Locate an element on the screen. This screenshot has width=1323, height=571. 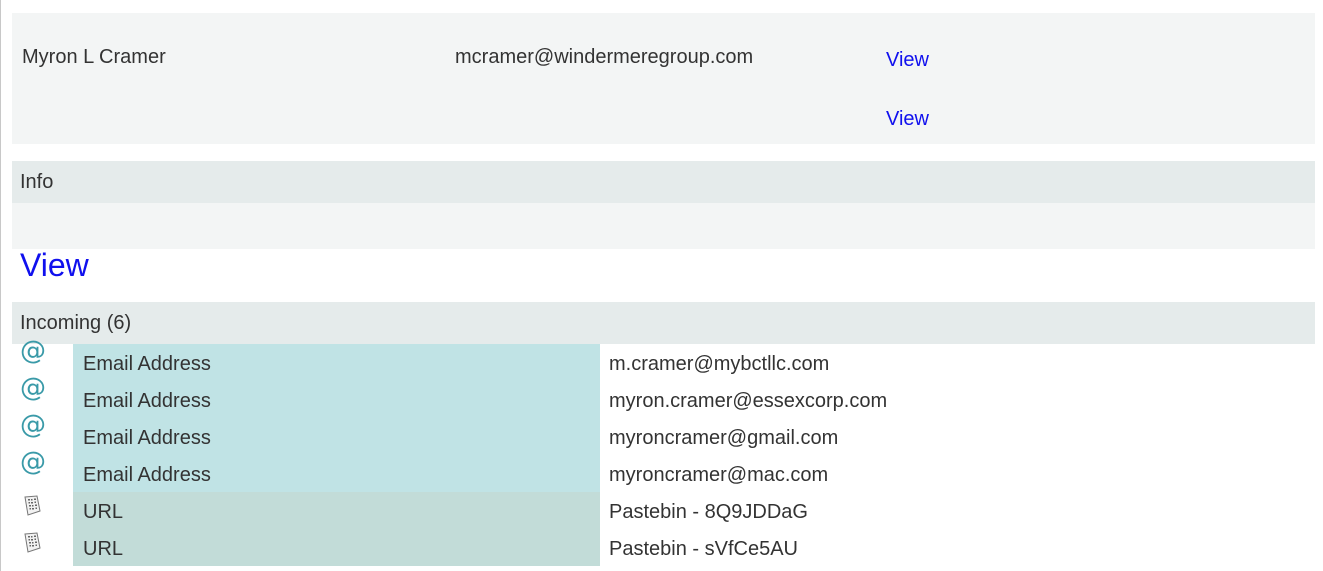
contact-email: mcramer@windermeregroup.com is located at coordinates (604, 57).